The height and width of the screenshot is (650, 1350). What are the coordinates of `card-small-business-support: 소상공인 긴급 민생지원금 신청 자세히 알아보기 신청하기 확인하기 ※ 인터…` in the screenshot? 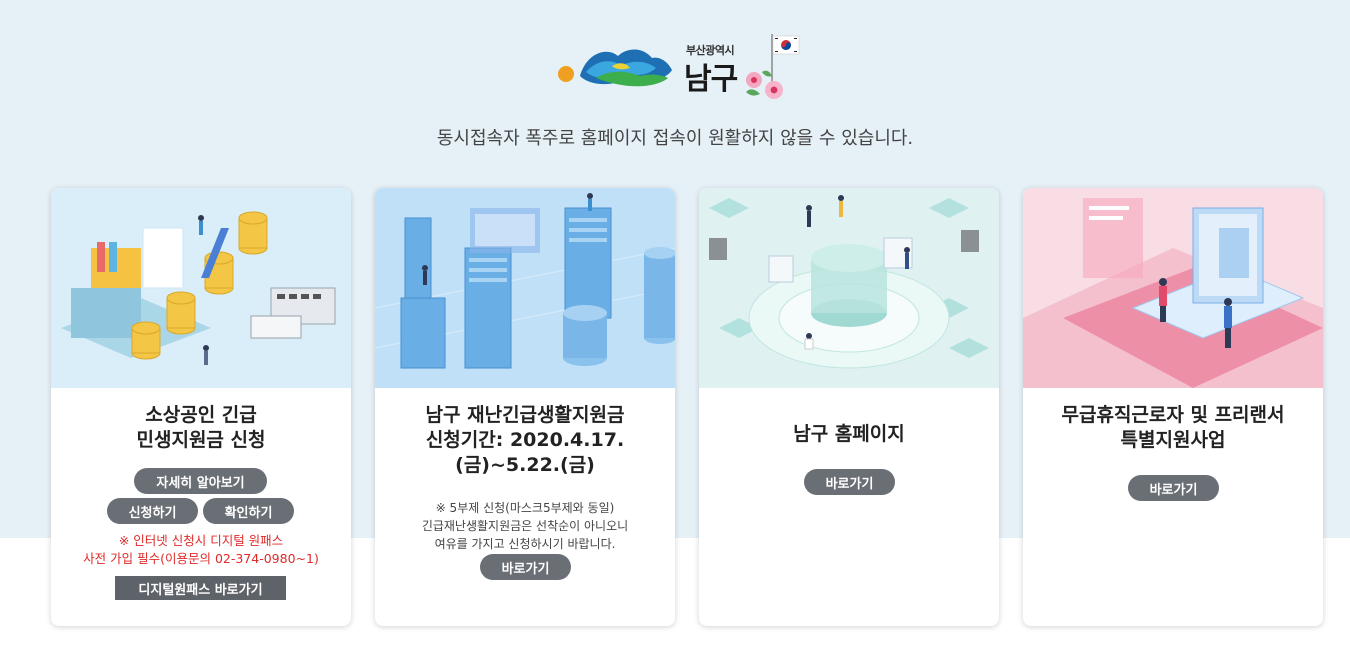 It's located at (201, 407).